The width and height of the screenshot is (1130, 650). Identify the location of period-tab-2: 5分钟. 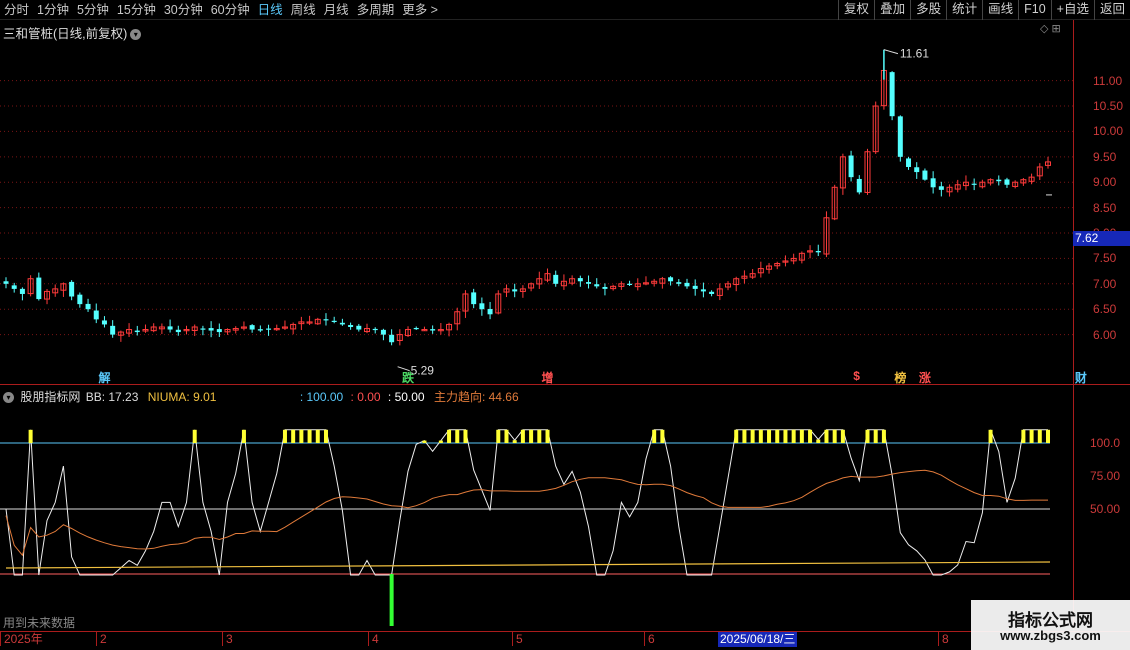
(93, 10).